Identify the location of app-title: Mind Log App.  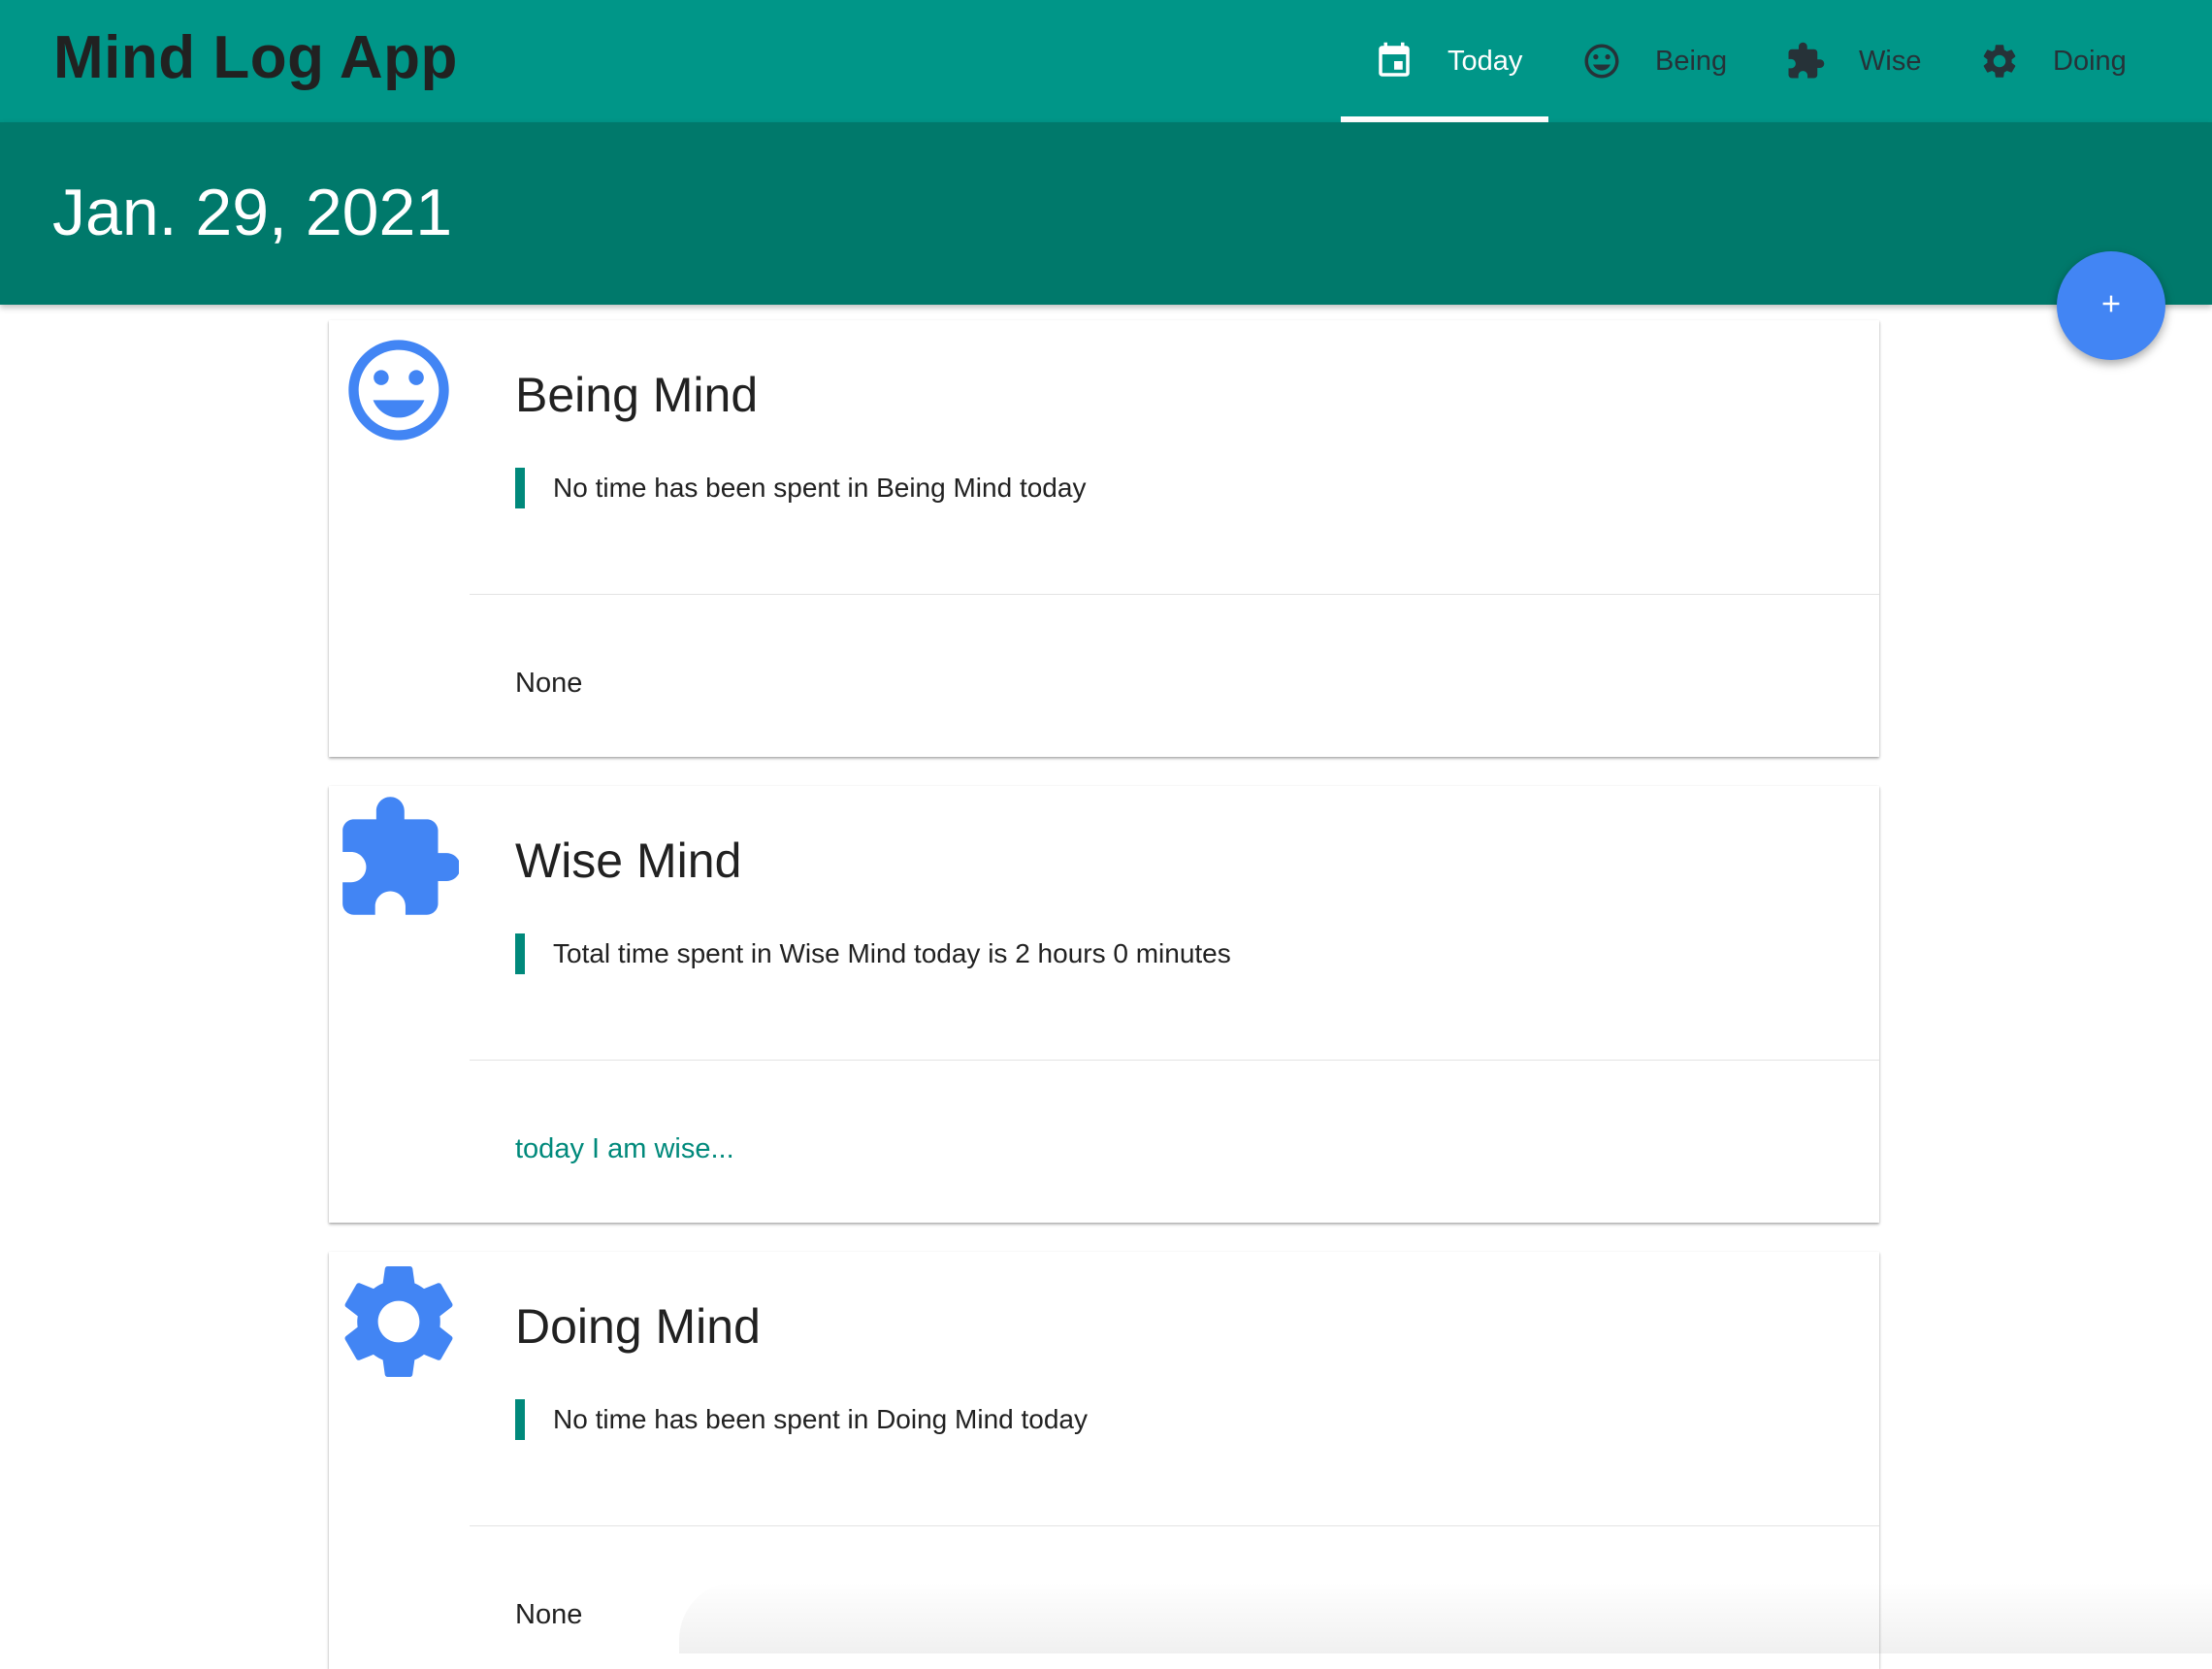
(256, 58).